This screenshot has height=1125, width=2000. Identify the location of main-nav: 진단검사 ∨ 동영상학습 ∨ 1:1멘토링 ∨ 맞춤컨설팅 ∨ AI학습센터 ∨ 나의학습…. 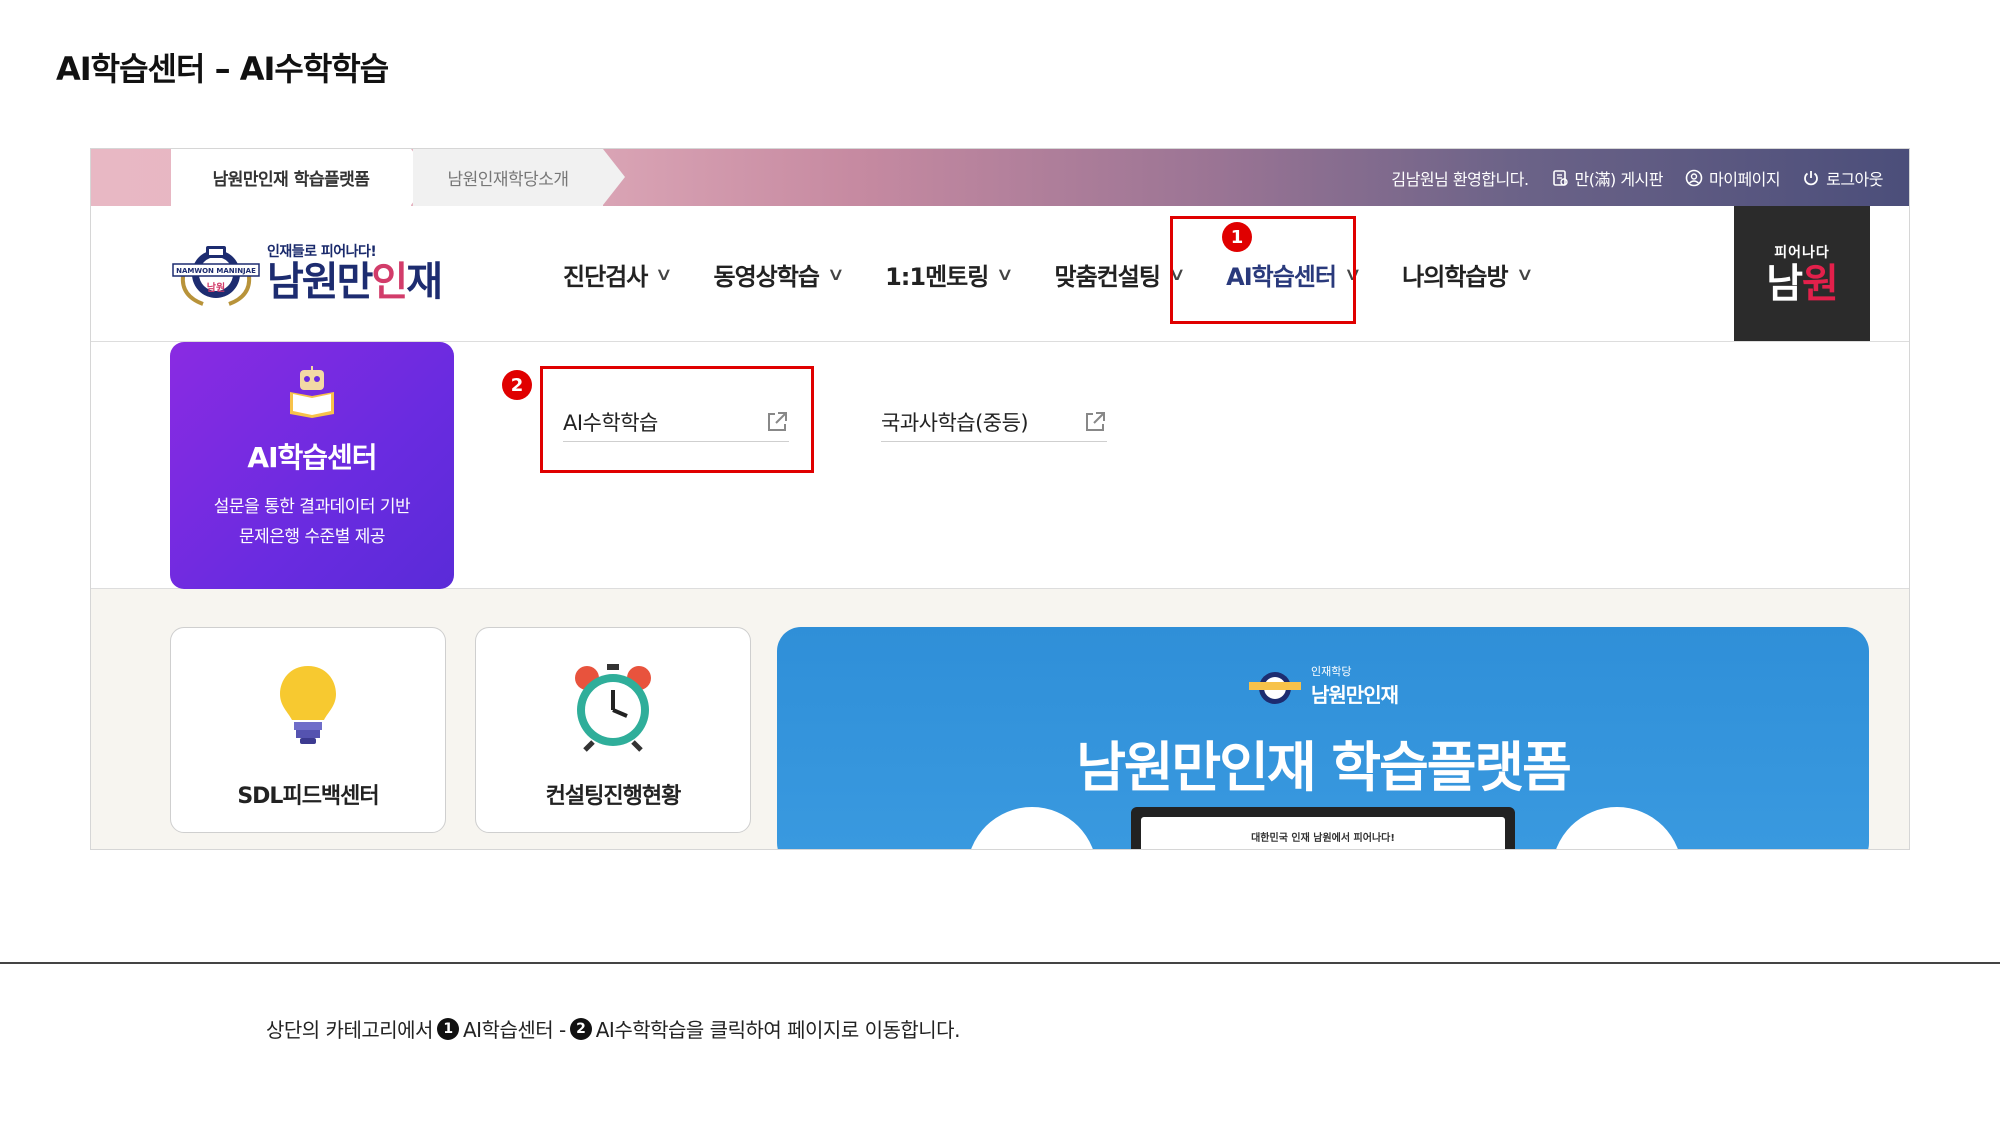
(1068, 274).